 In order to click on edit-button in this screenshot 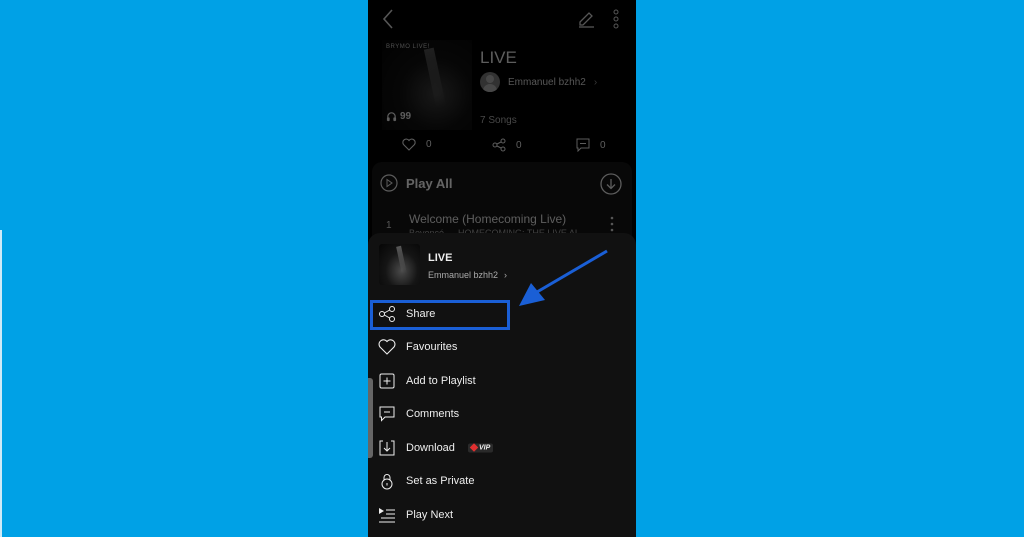, I will do `click(586, 18)`.